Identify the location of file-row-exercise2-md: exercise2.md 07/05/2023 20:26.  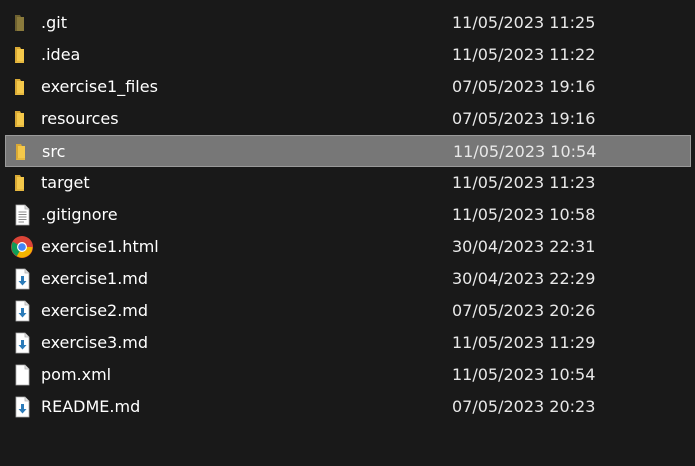
(347, 311).